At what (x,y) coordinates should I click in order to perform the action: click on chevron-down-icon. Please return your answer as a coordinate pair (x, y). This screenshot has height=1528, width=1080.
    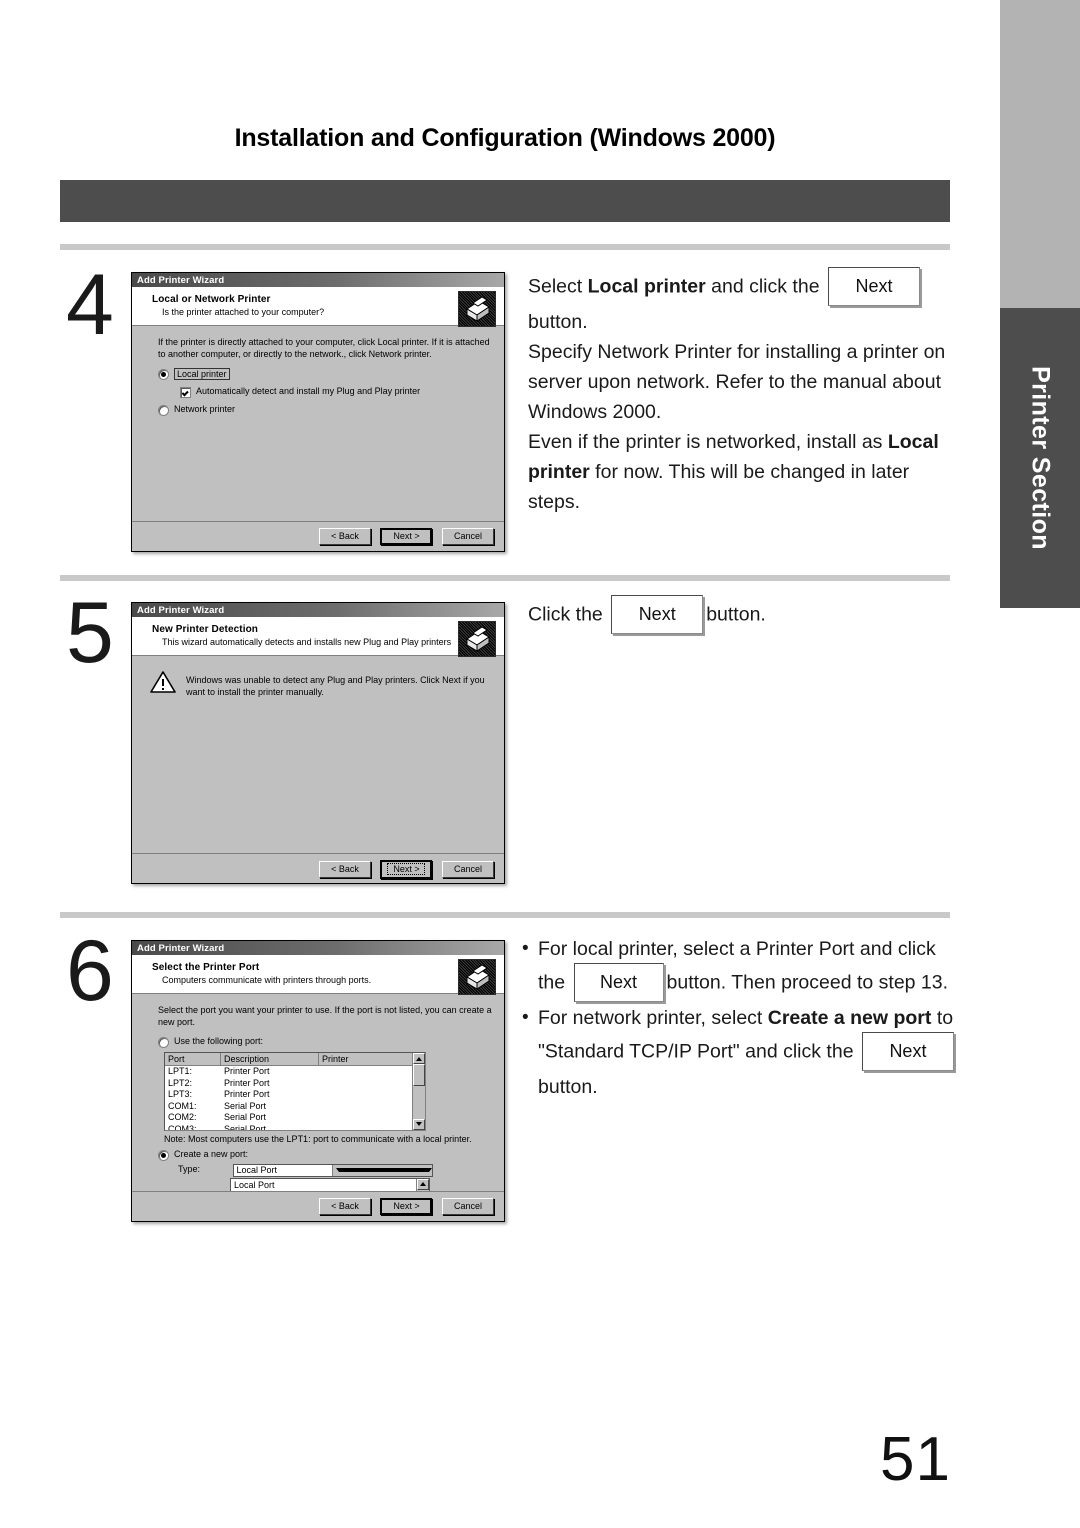
    Looking at the image, I should click on (382, 1170).